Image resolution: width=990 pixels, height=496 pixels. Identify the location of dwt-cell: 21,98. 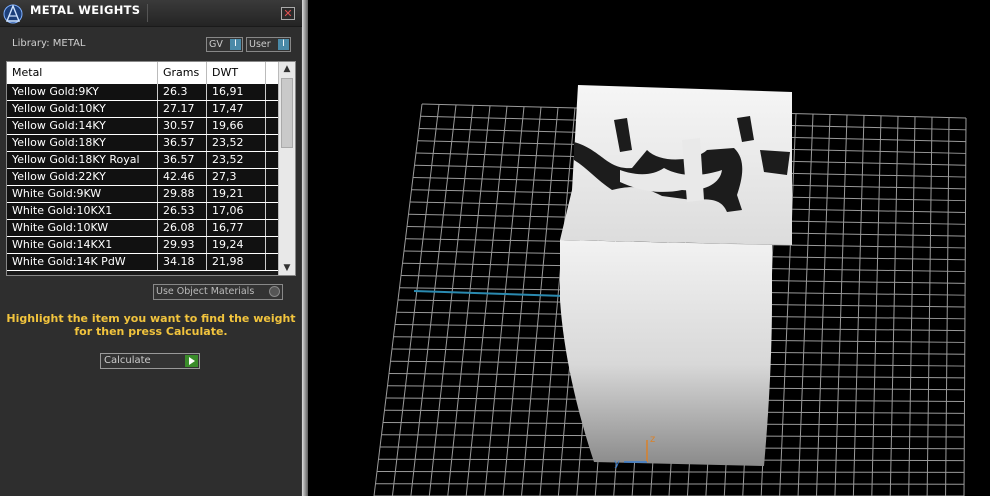
(236, 262).